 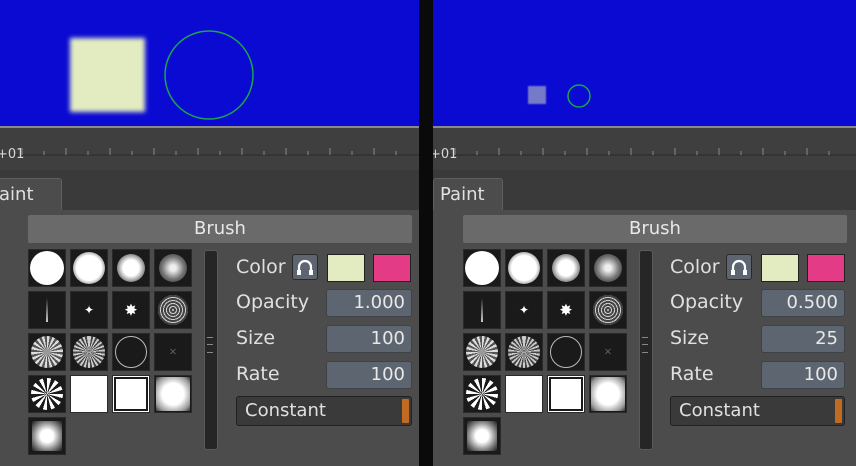 What do you see at coordinates (369, 303) in the screenshot?
I see `opacity-field: 1.000` at bounding box center [369, 303].